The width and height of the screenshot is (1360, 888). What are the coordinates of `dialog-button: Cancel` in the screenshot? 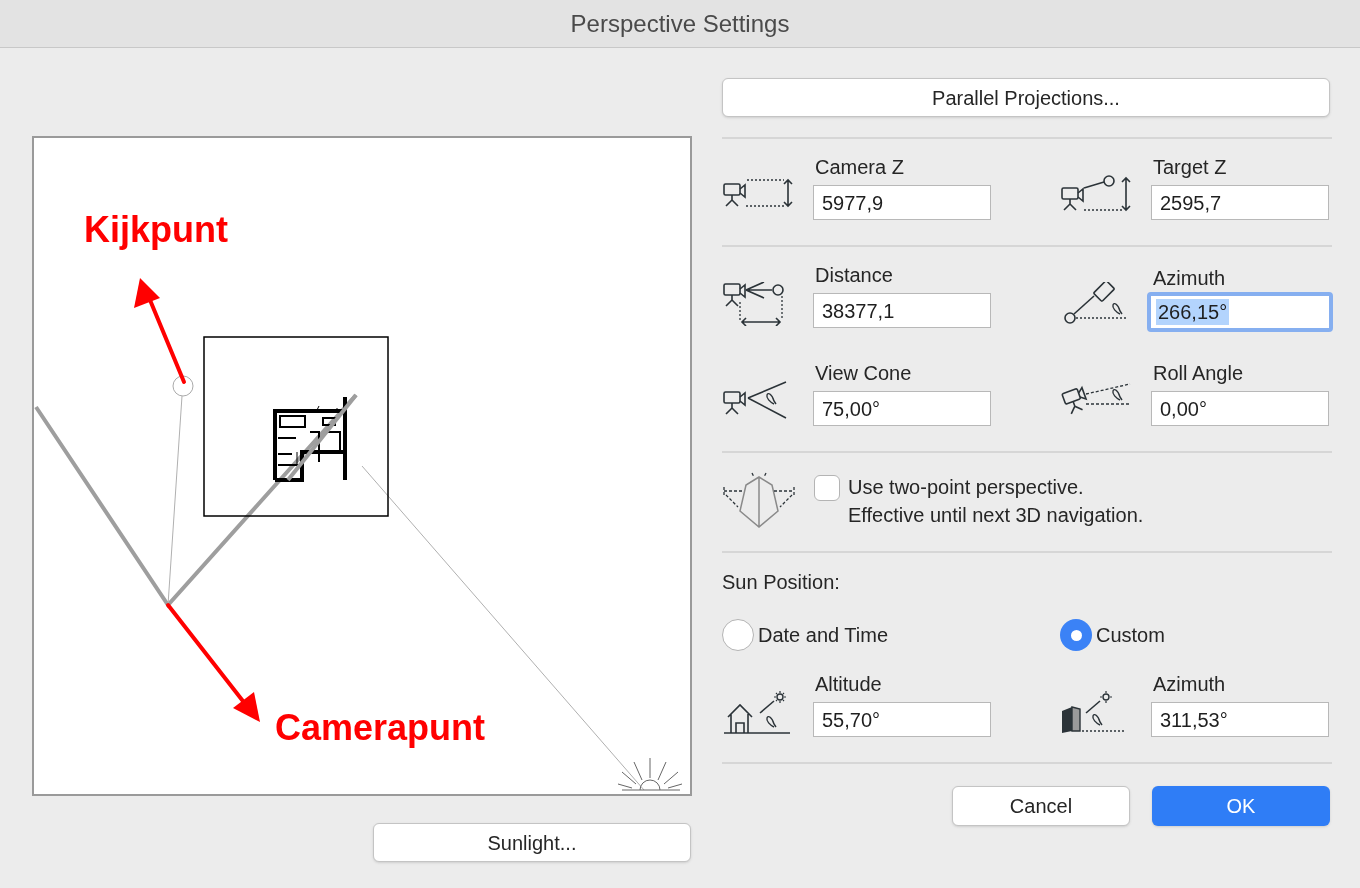 It's located at (1041, 806).